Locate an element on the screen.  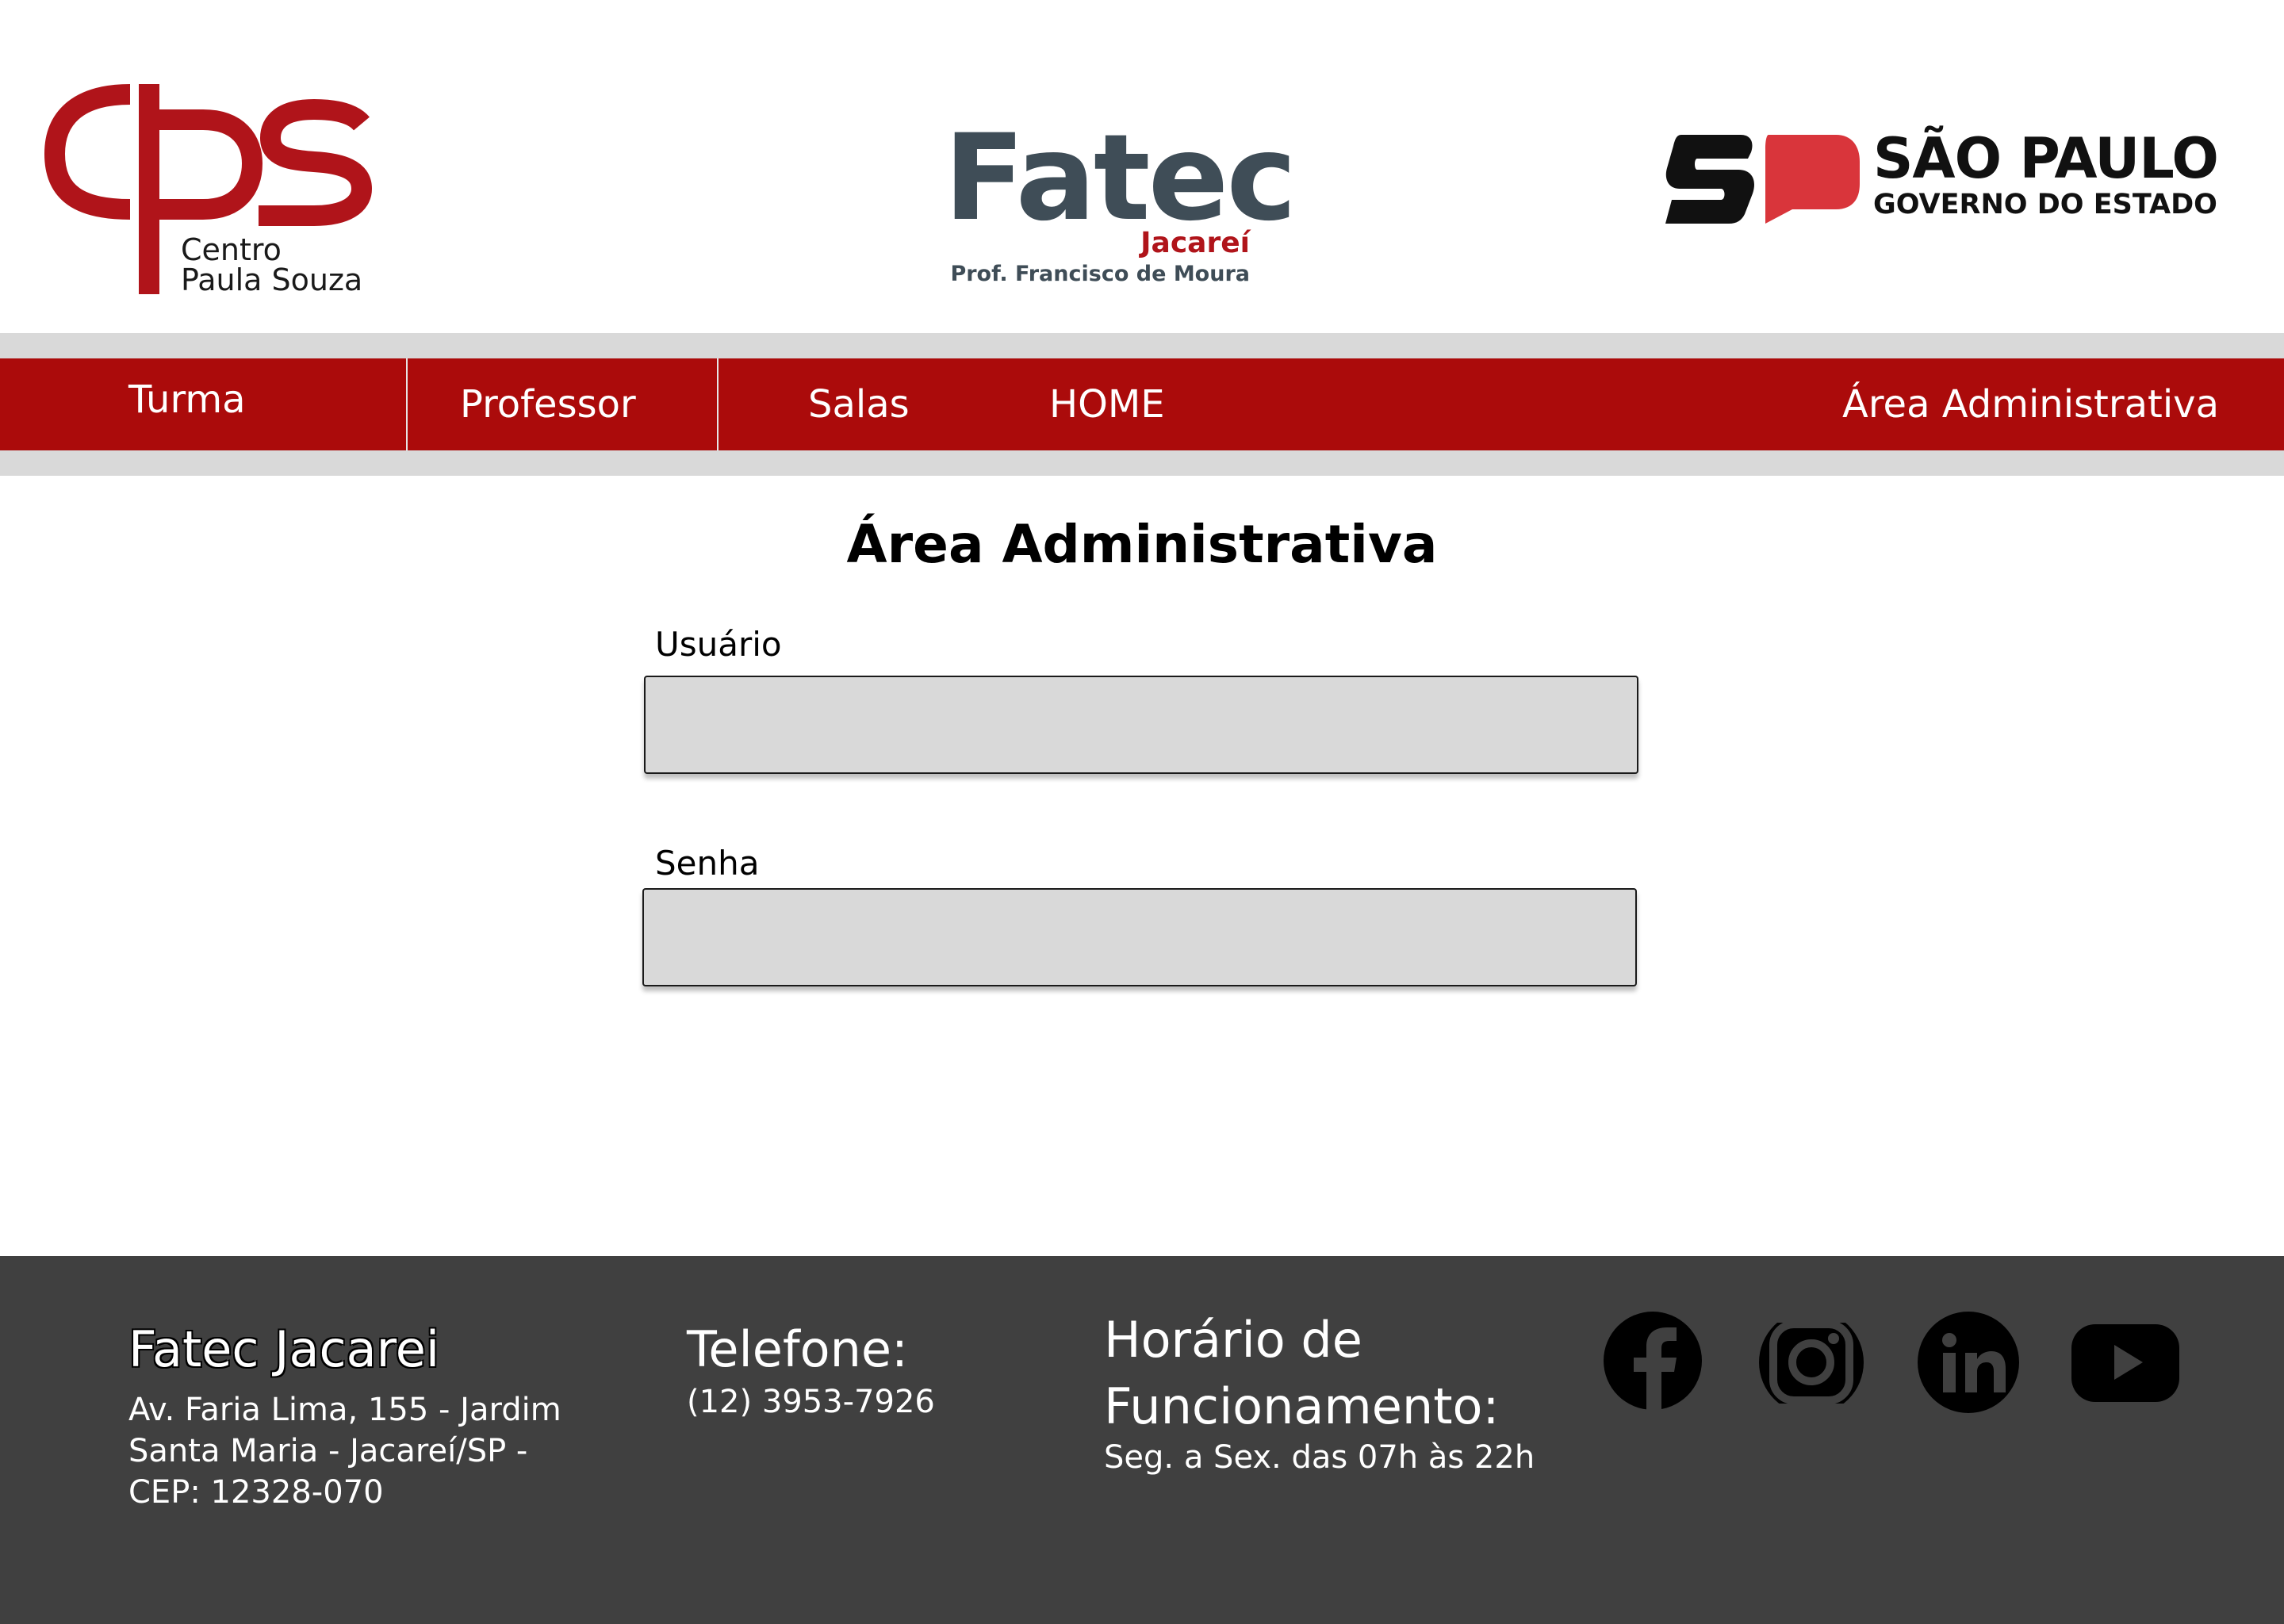
fatec-logo: Fatec Jacareí Prof. Francisco de Moura is located at coordinates (1120, 206).